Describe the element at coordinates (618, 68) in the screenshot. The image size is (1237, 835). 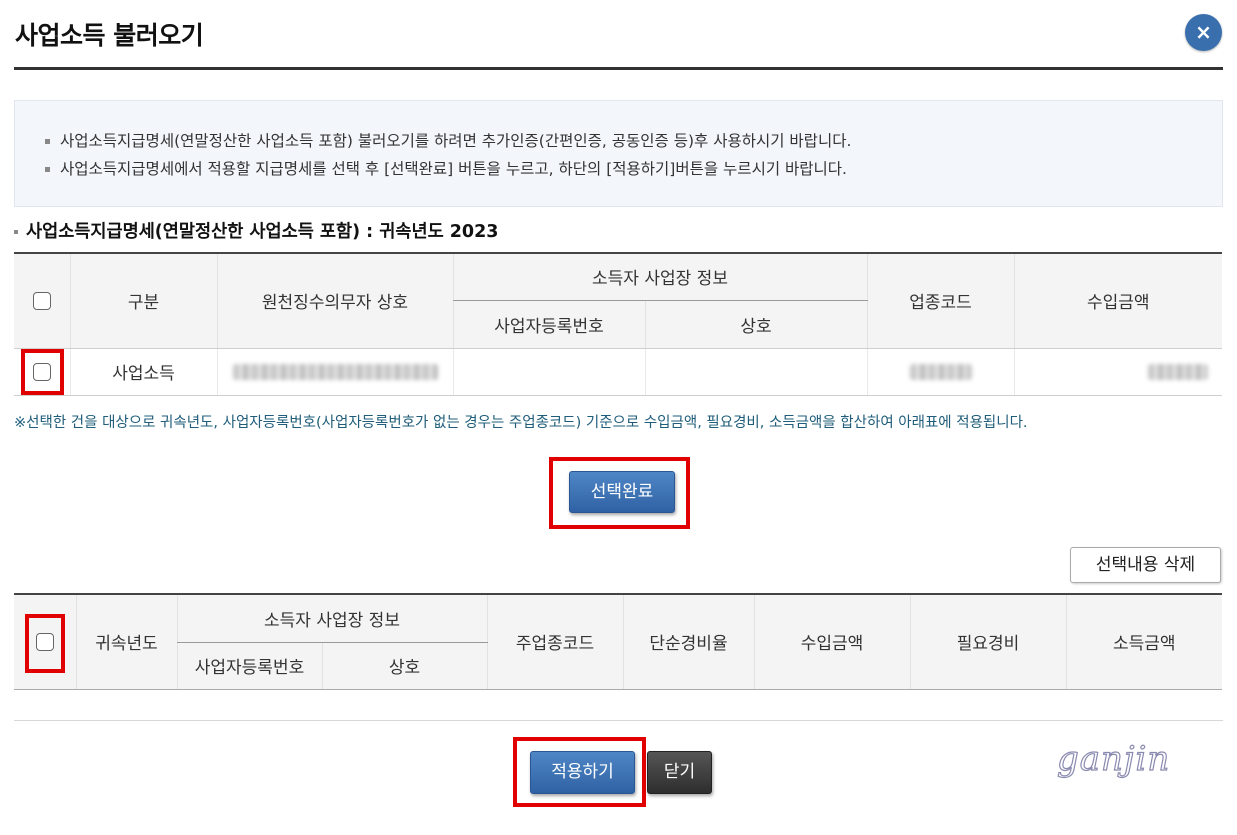
I see `title-divider` at that location.